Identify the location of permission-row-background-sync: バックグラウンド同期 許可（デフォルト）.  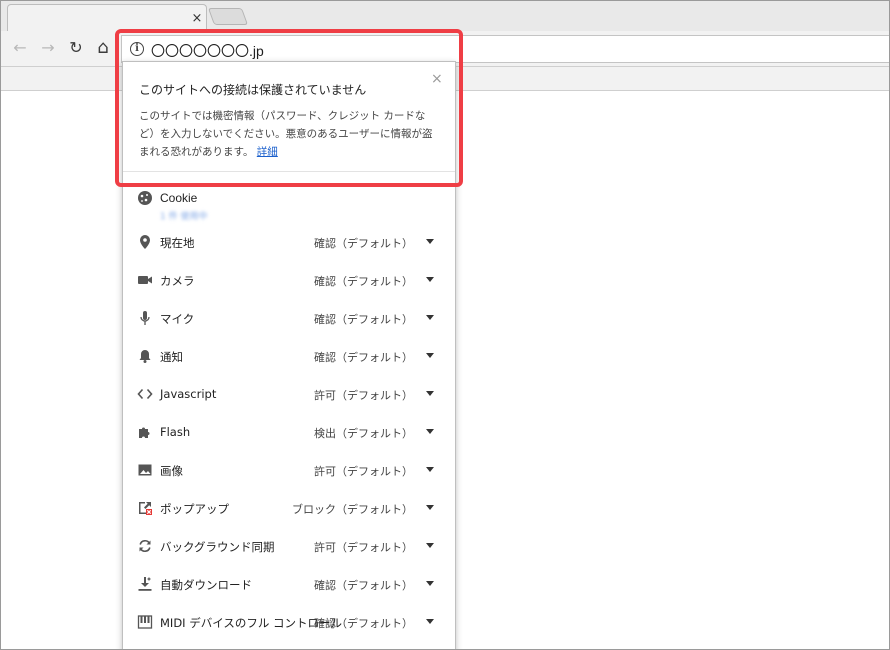
(289, 547).